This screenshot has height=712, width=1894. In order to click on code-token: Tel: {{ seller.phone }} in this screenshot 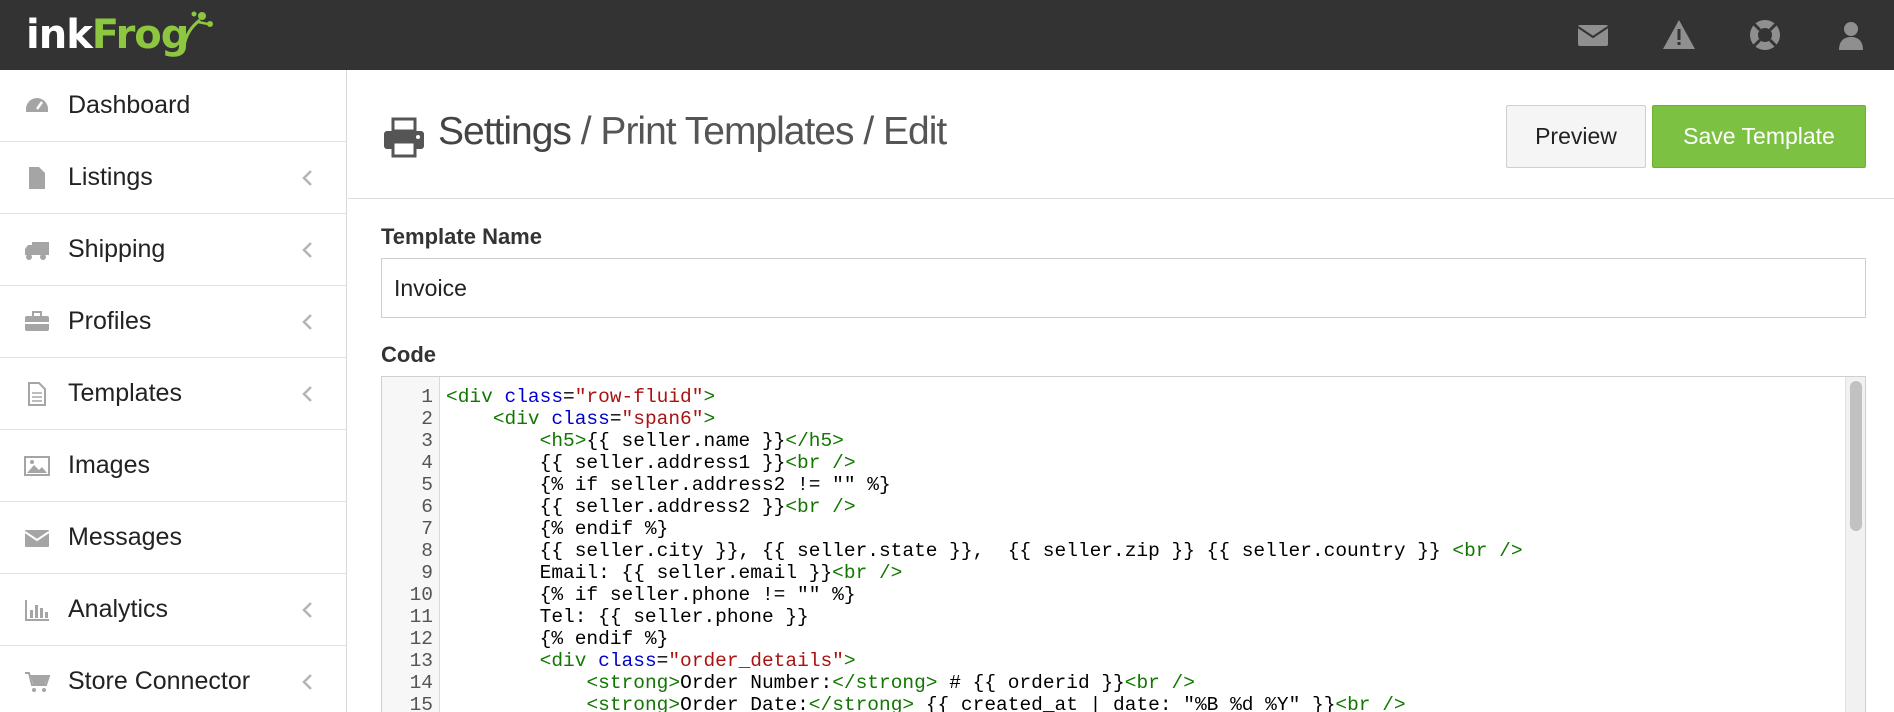, I will do `click(627, 617)`.